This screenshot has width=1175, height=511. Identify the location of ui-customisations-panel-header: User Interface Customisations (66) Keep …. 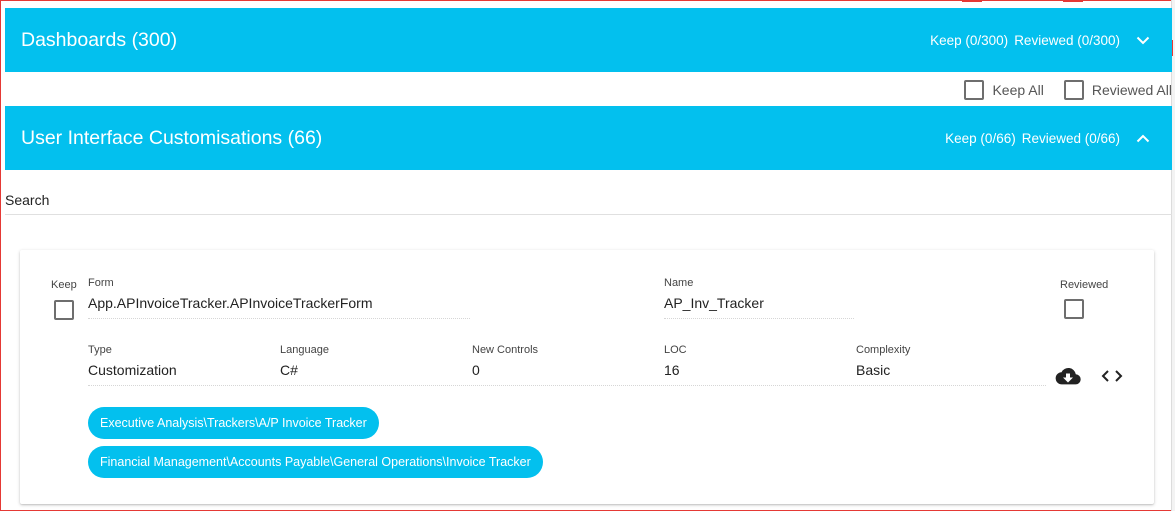
(588, 138).